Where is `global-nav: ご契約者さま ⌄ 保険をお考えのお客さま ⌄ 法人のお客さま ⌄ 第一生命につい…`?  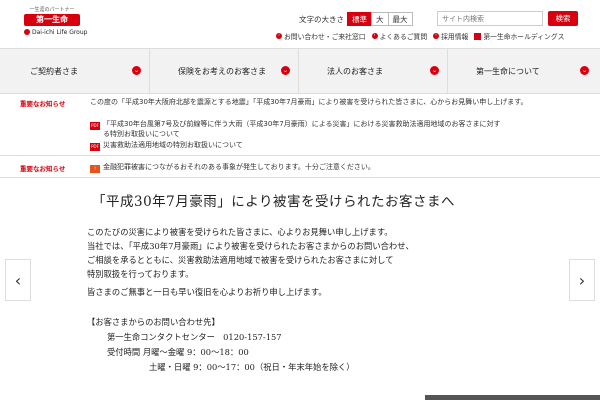
global-nav: ご契約者さま ⌄ 保険をお考えのお客さま ⌄ 法人のお客さま ⌄ 第一生命につい… is located at coordinates (300, 71).